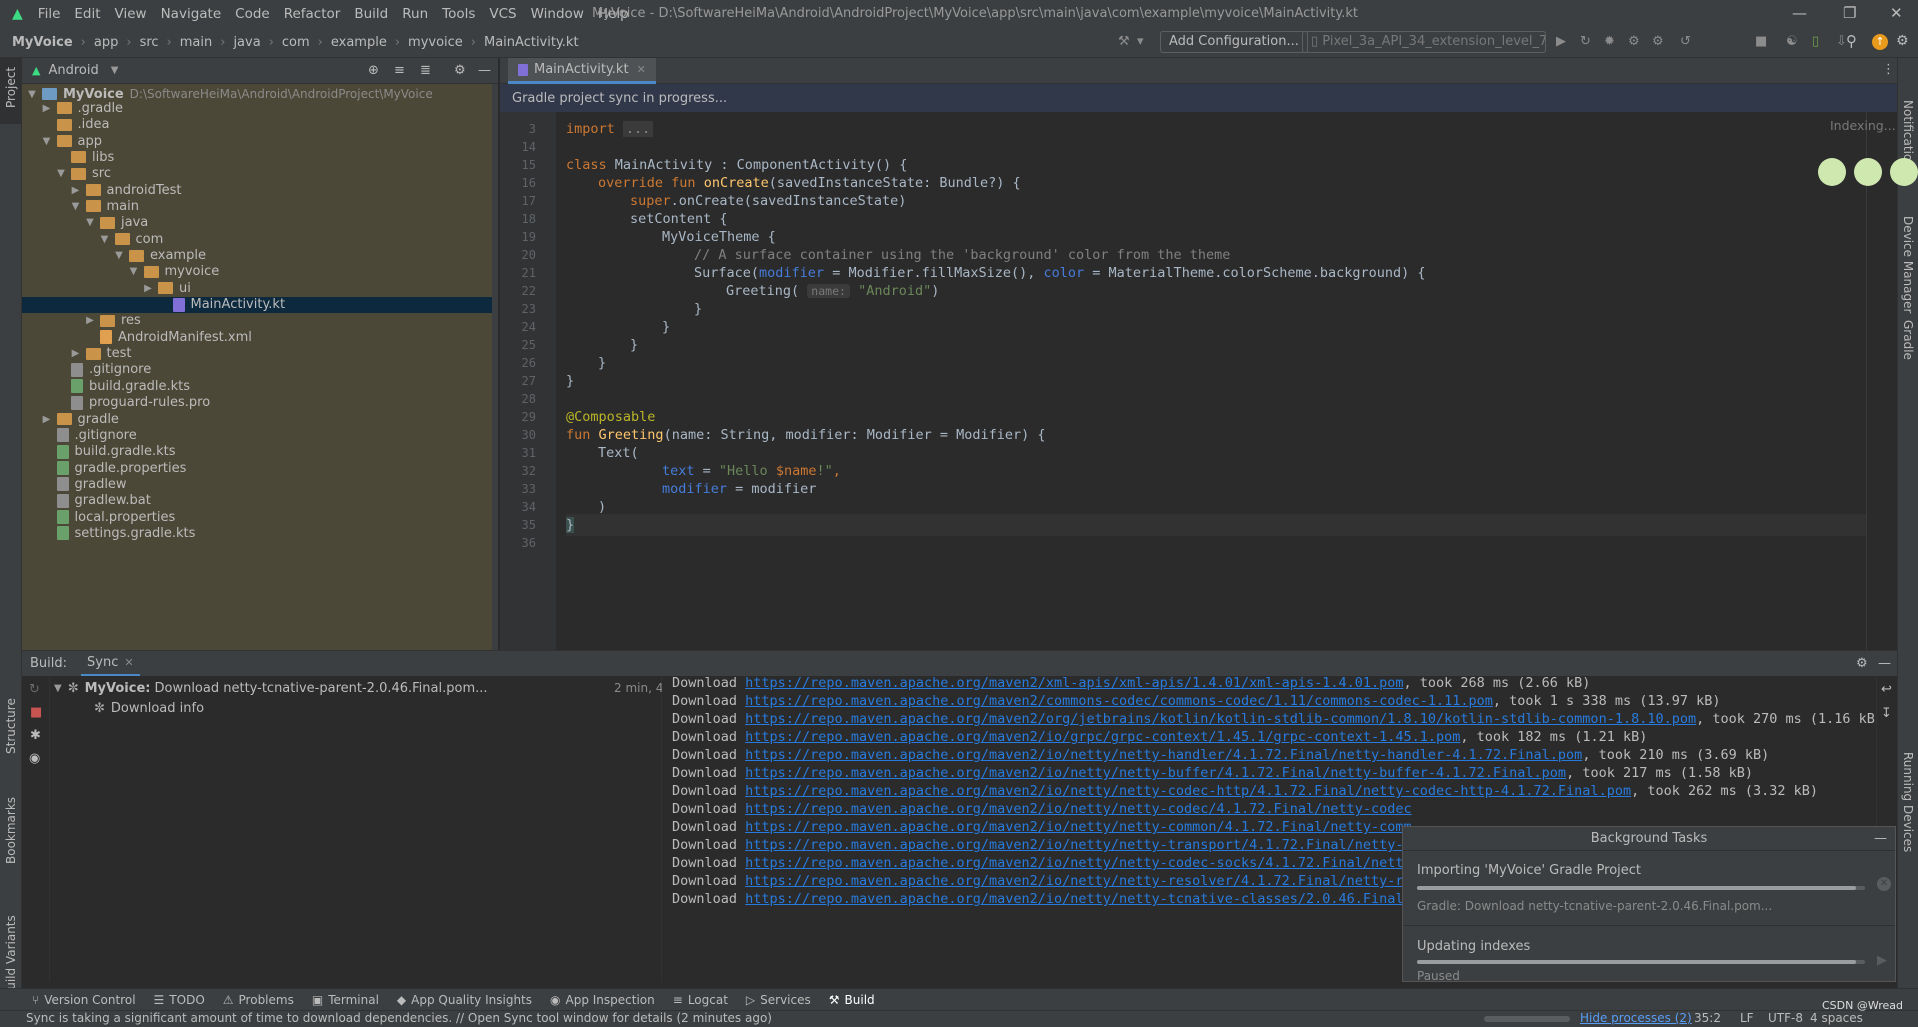 The width and height of the screenshot is (1918, 1027). I want to click on expand-all-icon: ≣, so click(425, 70).